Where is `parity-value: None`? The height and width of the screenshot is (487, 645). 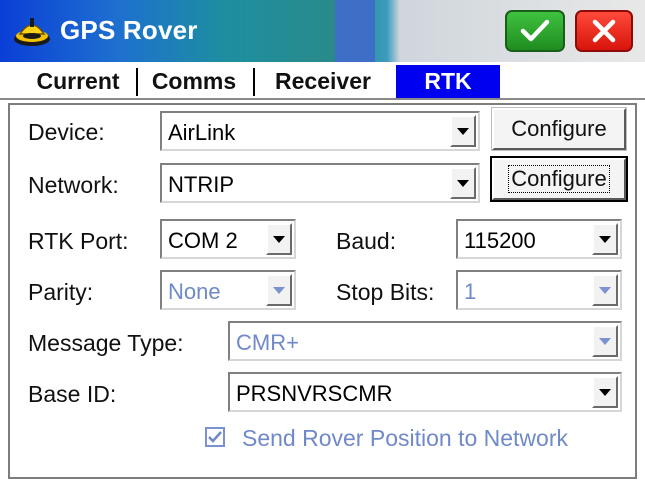
parity-value: None is located at coordinates (194, 291).